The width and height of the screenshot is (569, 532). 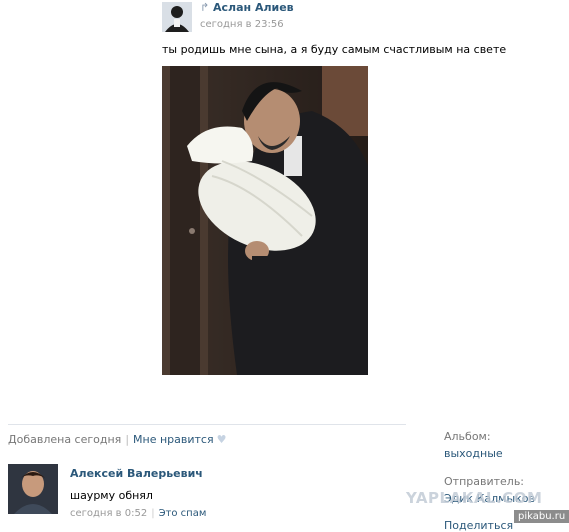 I want to click on divider, so click(x=207, y=424).